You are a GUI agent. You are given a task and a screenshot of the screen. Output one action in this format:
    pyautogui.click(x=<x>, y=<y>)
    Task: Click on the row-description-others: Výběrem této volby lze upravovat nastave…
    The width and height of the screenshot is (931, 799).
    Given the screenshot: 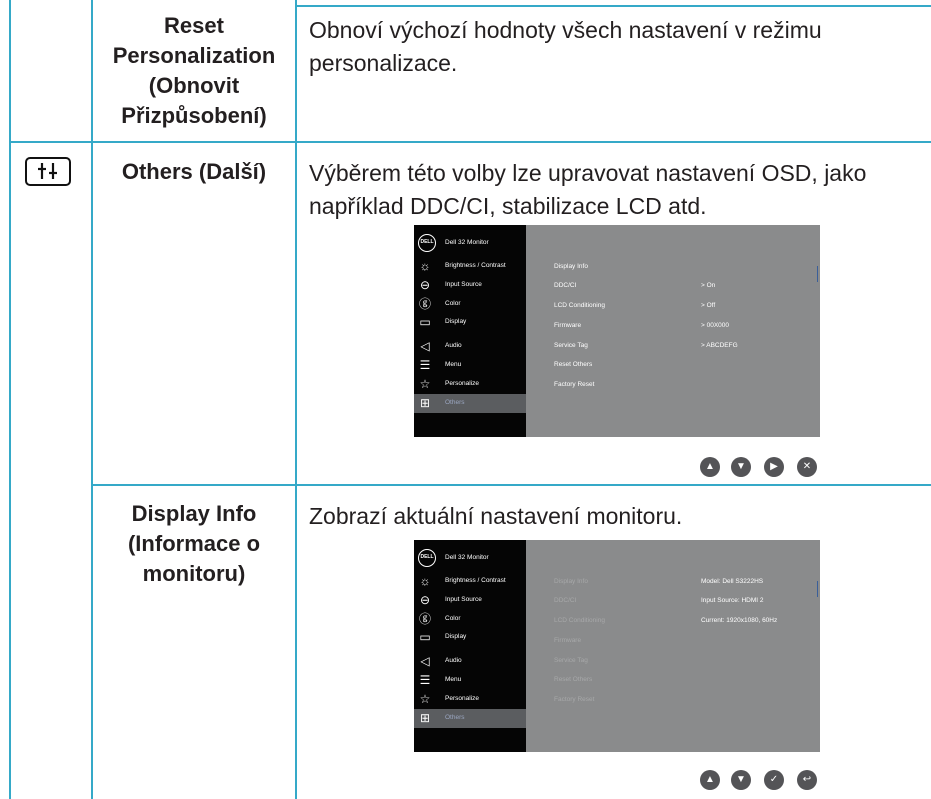 What is the action you would take?
    pyautogui.click(x=588, y=189)
    